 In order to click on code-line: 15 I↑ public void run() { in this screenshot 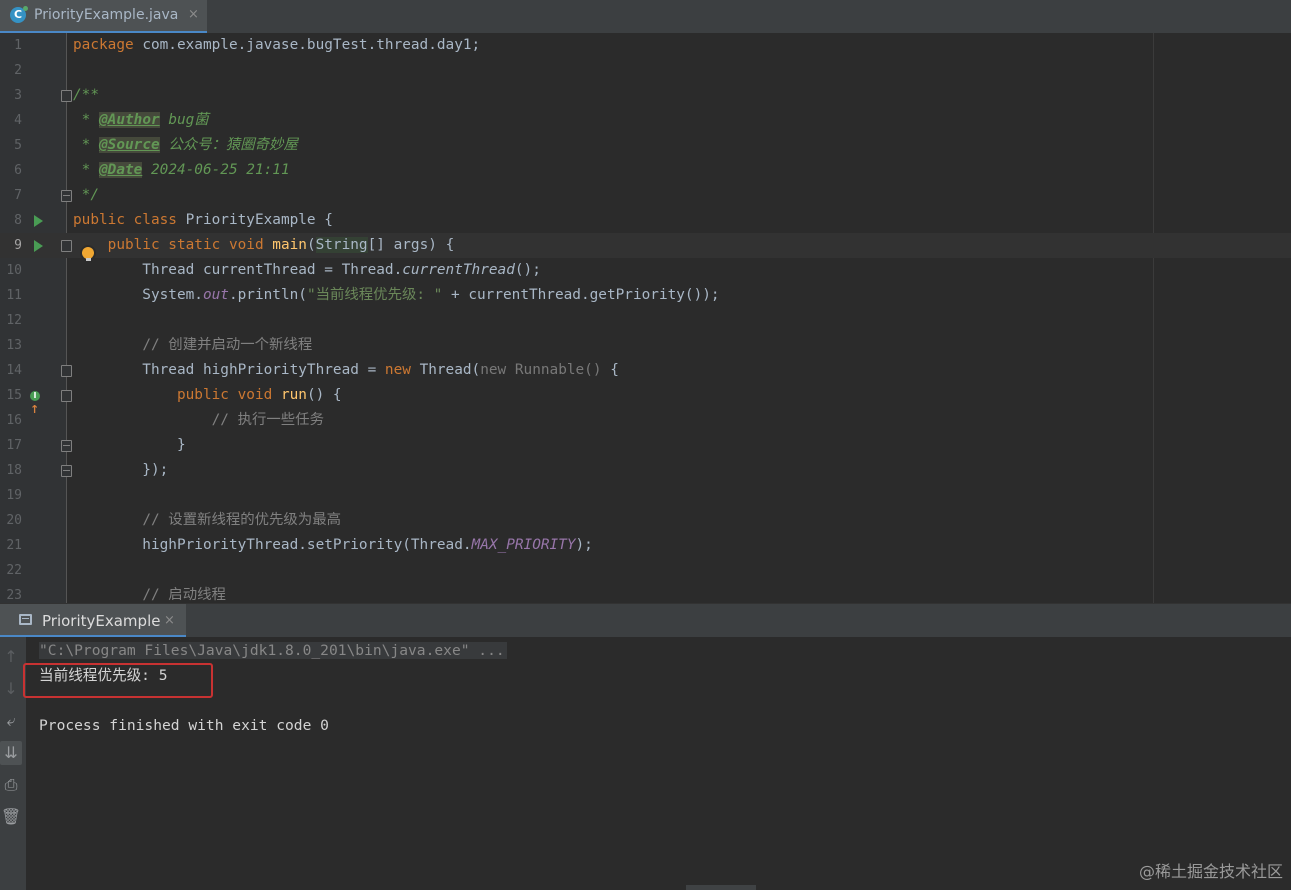, I will do `click(645, 399)`.